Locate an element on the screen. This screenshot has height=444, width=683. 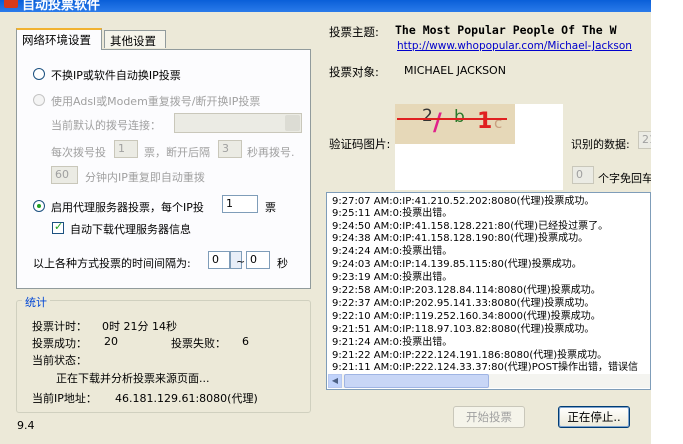
radio-proxy is located at coordinates (39, 206).